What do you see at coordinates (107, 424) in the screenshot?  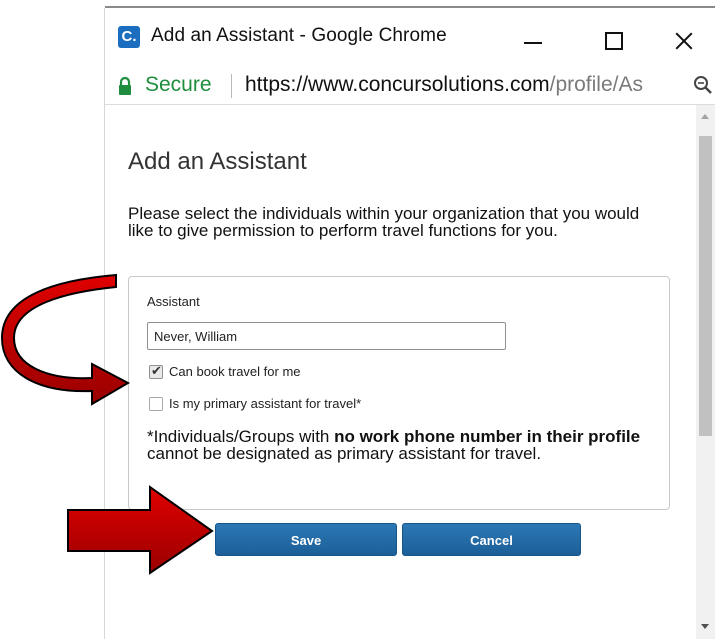 I see `annotation-arrows` at bounding box center [107, 424].